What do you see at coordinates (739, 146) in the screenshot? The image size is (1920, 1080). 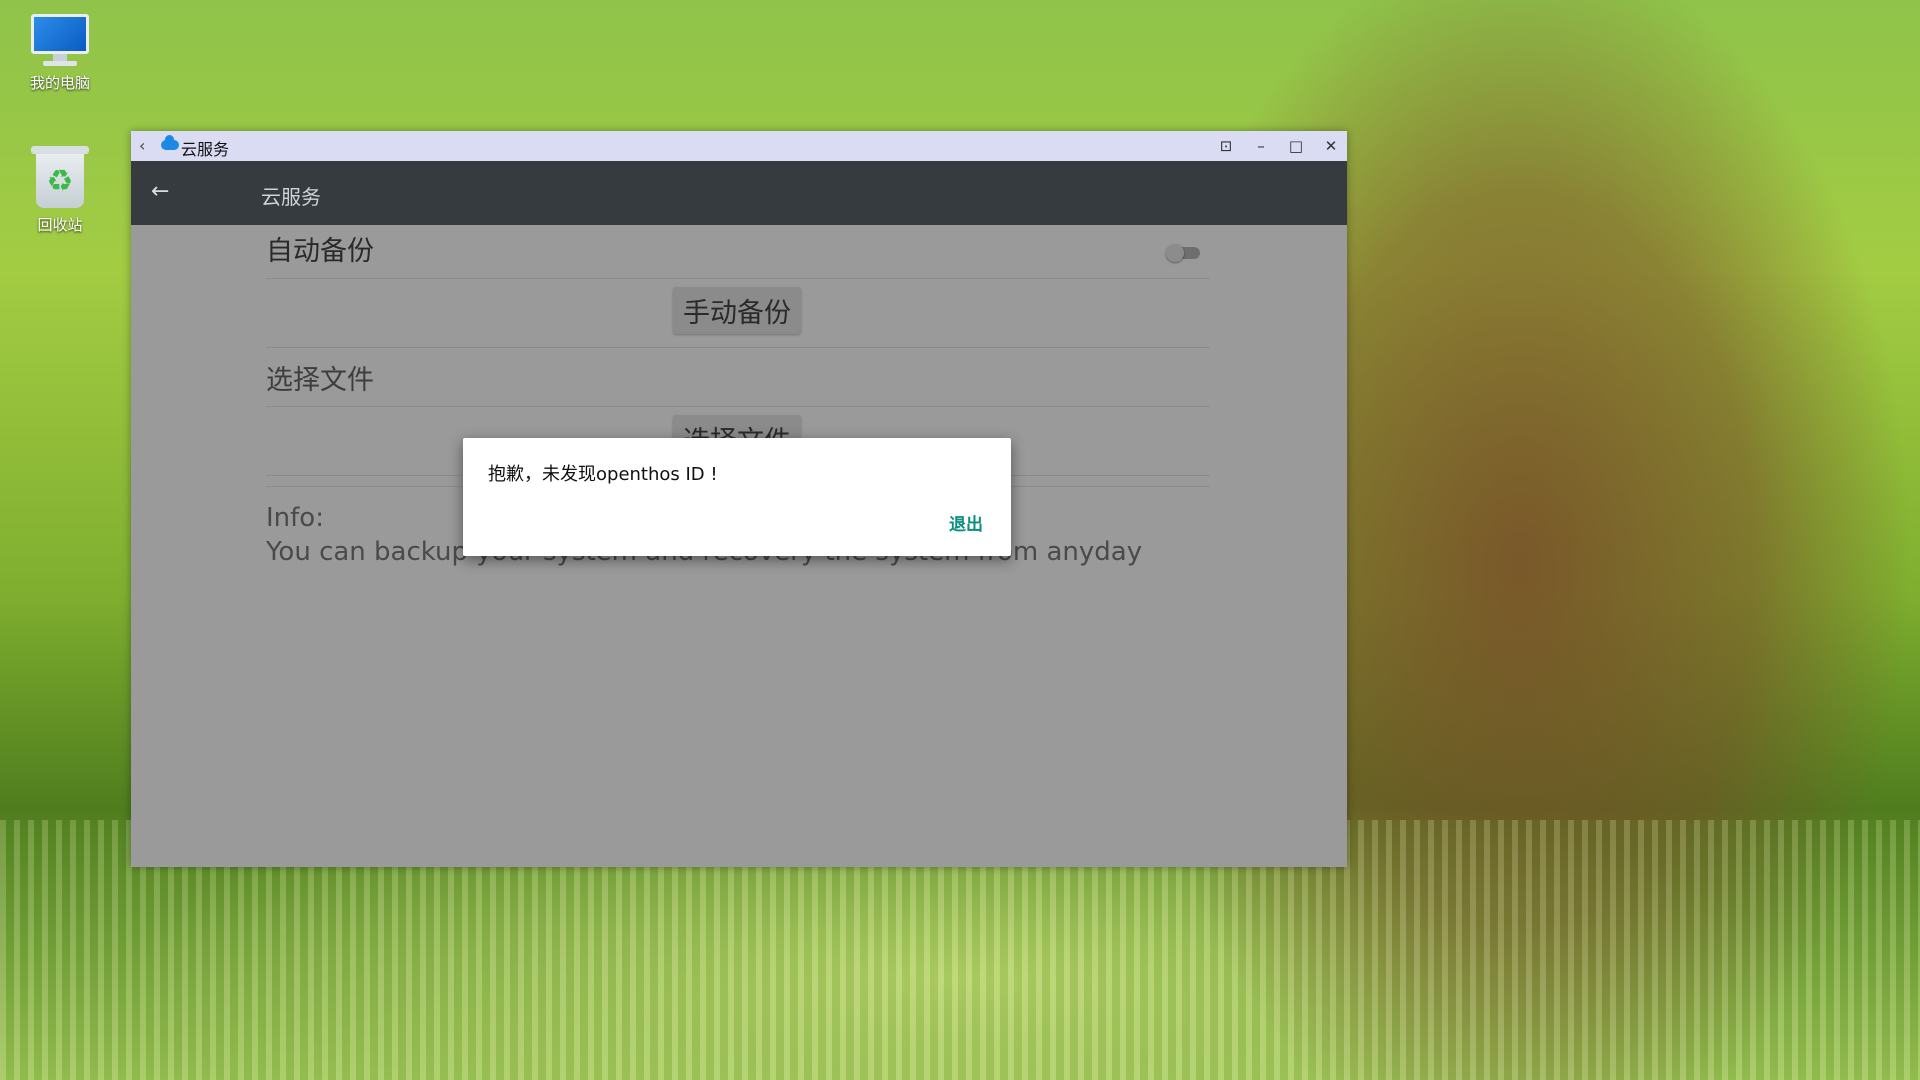 I see `window-titlebar: ‹ 云服务 ⊡ – □ ✕` at bounding box center [739, 146].